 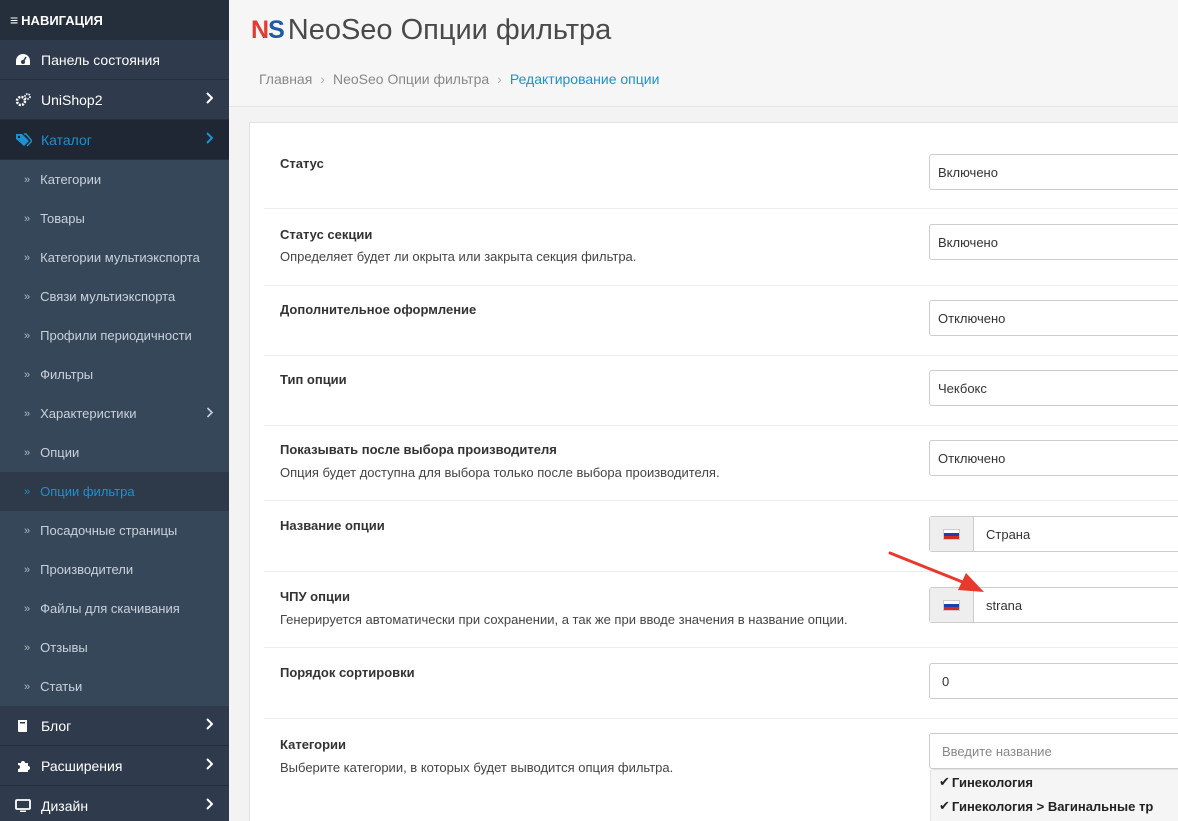 I want to click on book-icon, so click(x=23, y=726).